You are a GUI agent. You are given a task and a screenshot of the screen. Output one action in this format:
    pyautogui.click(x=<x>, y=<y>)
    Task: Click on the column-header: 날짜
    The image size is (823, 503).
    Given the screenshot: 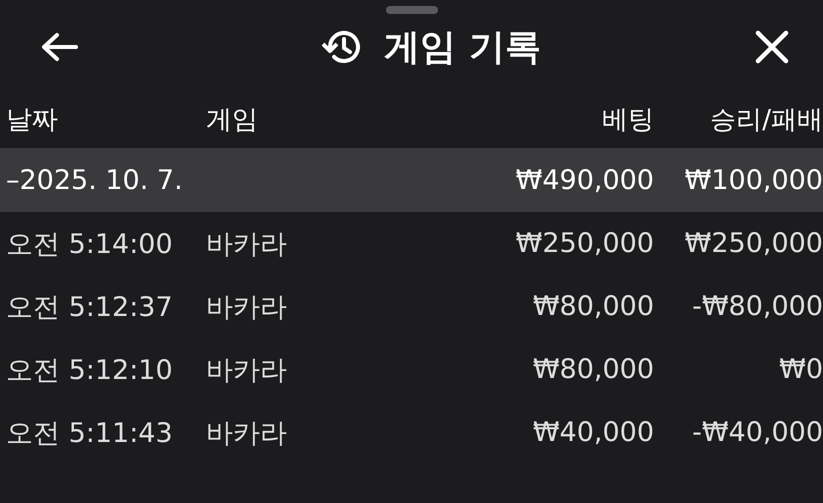 What is the action you would take?
    pyautogui.click(x=32, y=120)
    